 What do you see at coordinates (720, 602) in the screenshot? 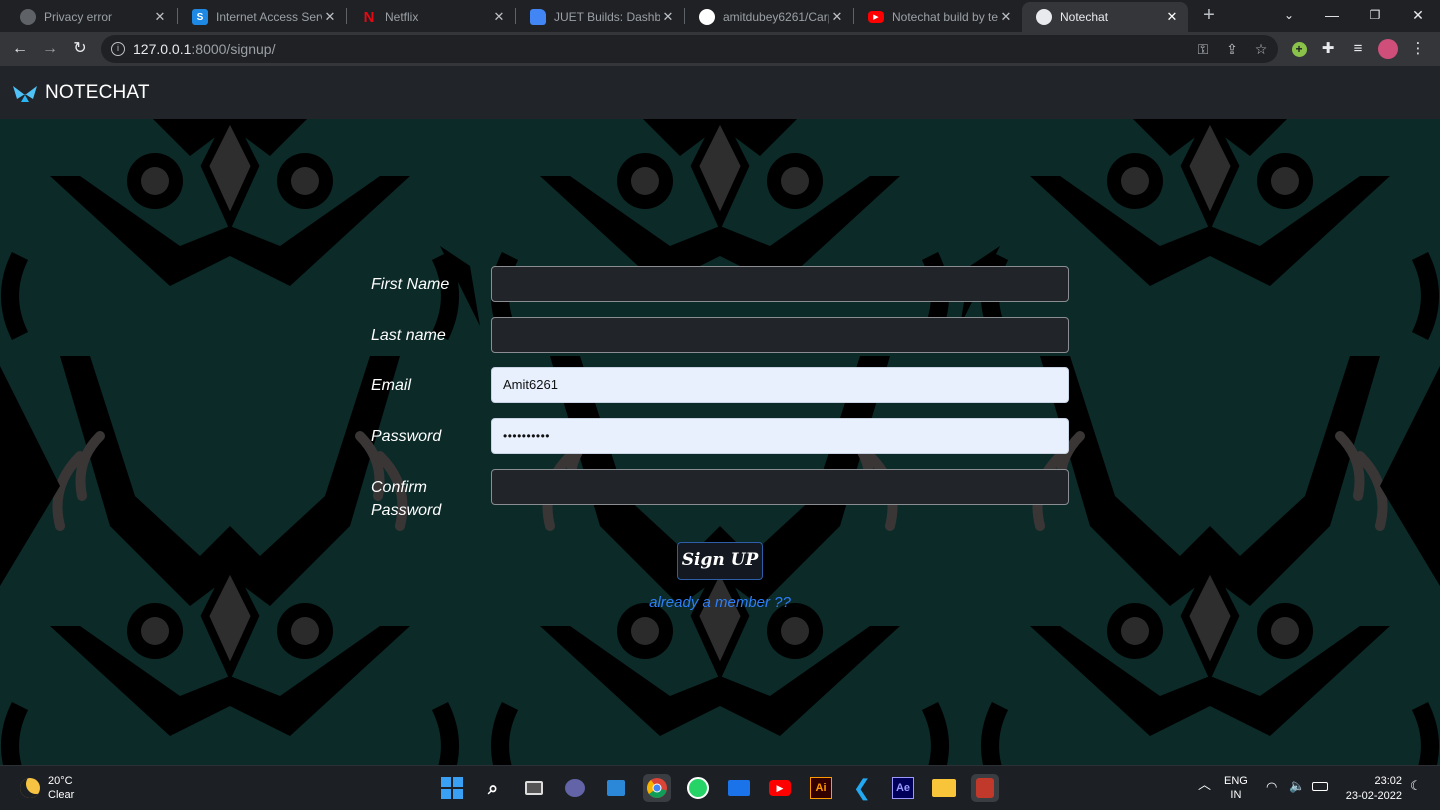
I see `already-member-link: already a member ??` at bounding box center [720, 602].